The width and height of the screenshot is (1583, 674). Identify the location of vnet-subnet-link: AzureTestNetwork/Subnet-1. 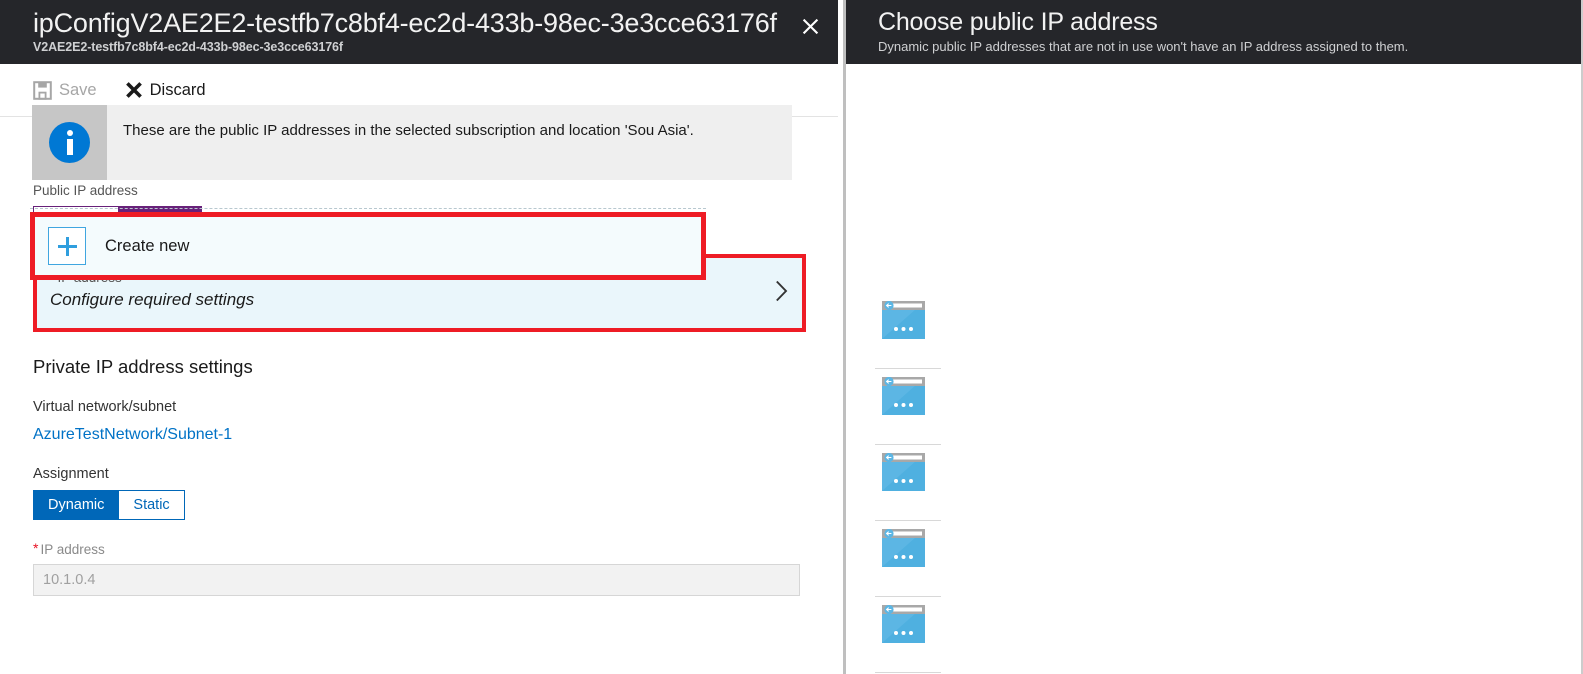
(132, 435).